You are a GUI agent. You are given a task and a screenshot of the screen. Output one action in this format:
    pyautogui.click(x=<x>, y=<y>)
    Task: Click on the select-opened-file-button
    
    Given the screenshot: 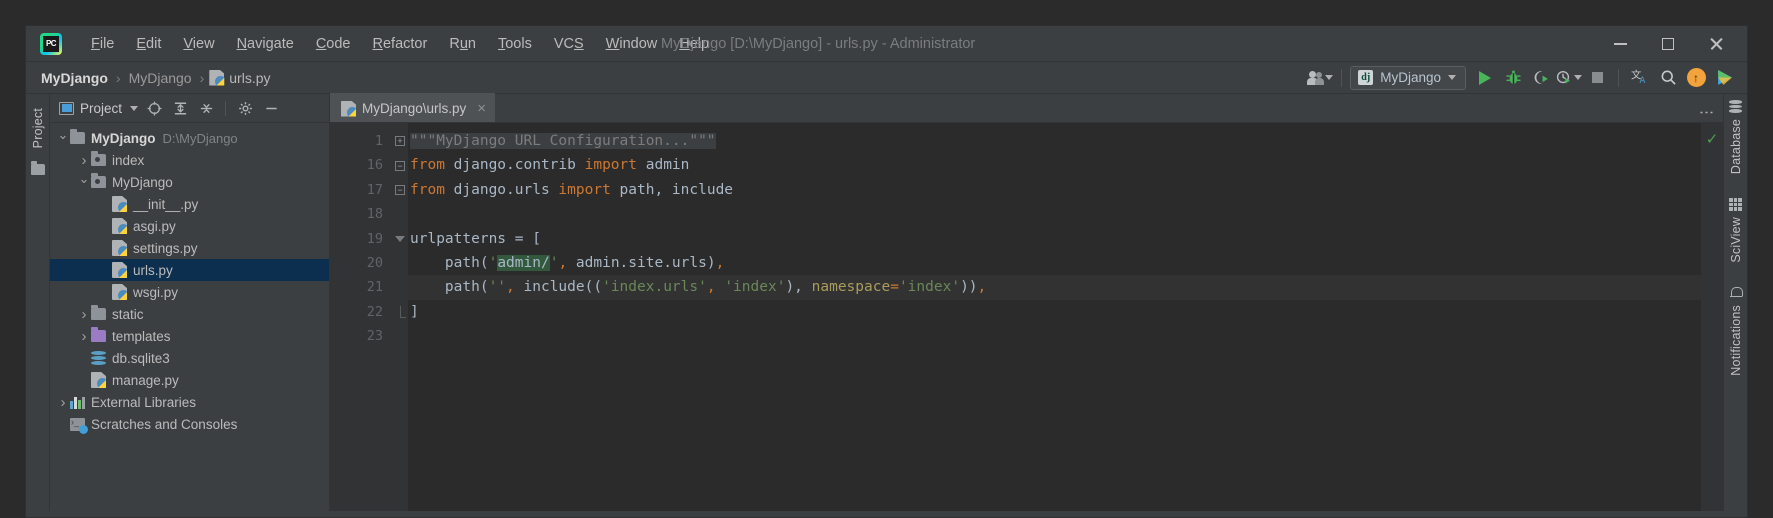 What is the action you would take?
    pyautogui.click(x=154, y=108)
    